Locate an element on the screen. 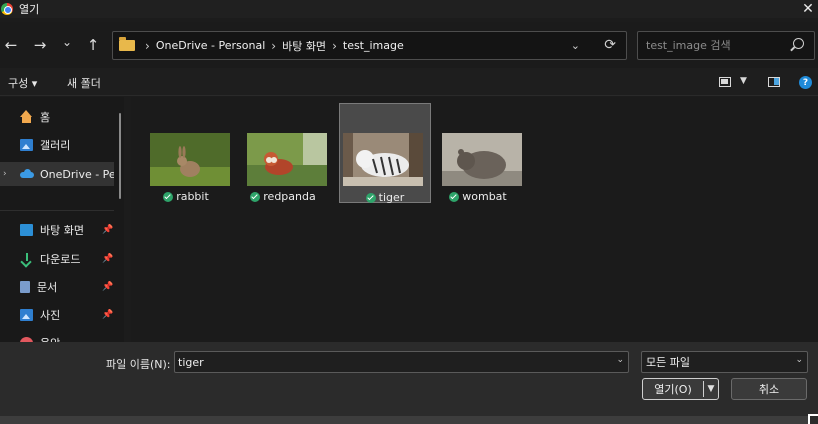  file-caption: tiger is located at coordinates (385, 197).